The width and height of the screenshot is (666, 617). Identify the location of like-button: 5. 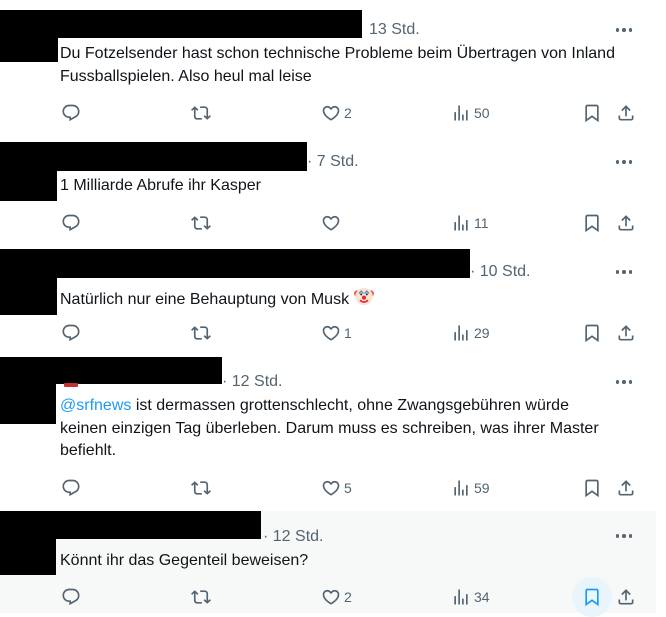
(336, 488).